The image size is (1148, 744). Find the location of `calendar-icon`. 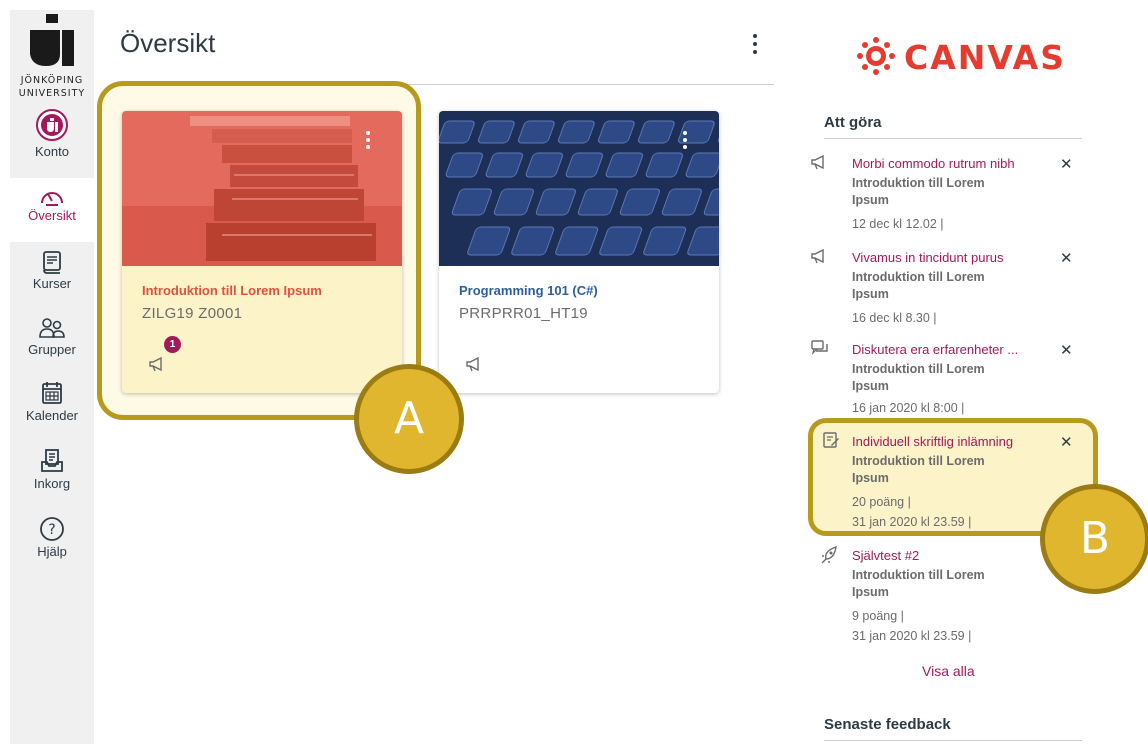

calendar-icon is located at coordinates (52, 393).